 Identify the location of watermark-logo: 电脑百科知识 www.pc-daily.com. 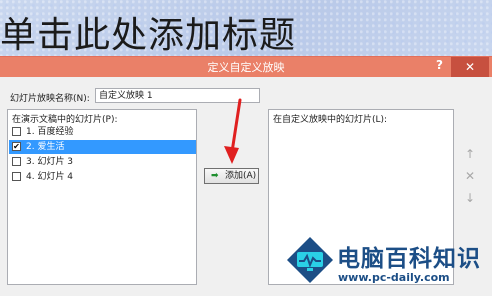
(388, 265).